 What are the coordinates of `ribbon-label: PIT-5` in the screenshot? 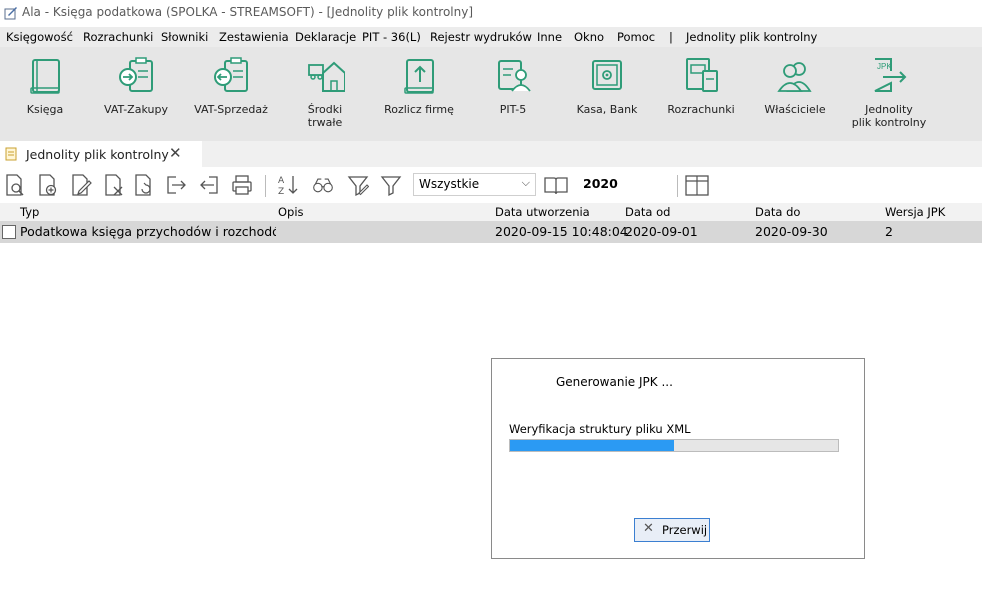 It's located at (513, 109).